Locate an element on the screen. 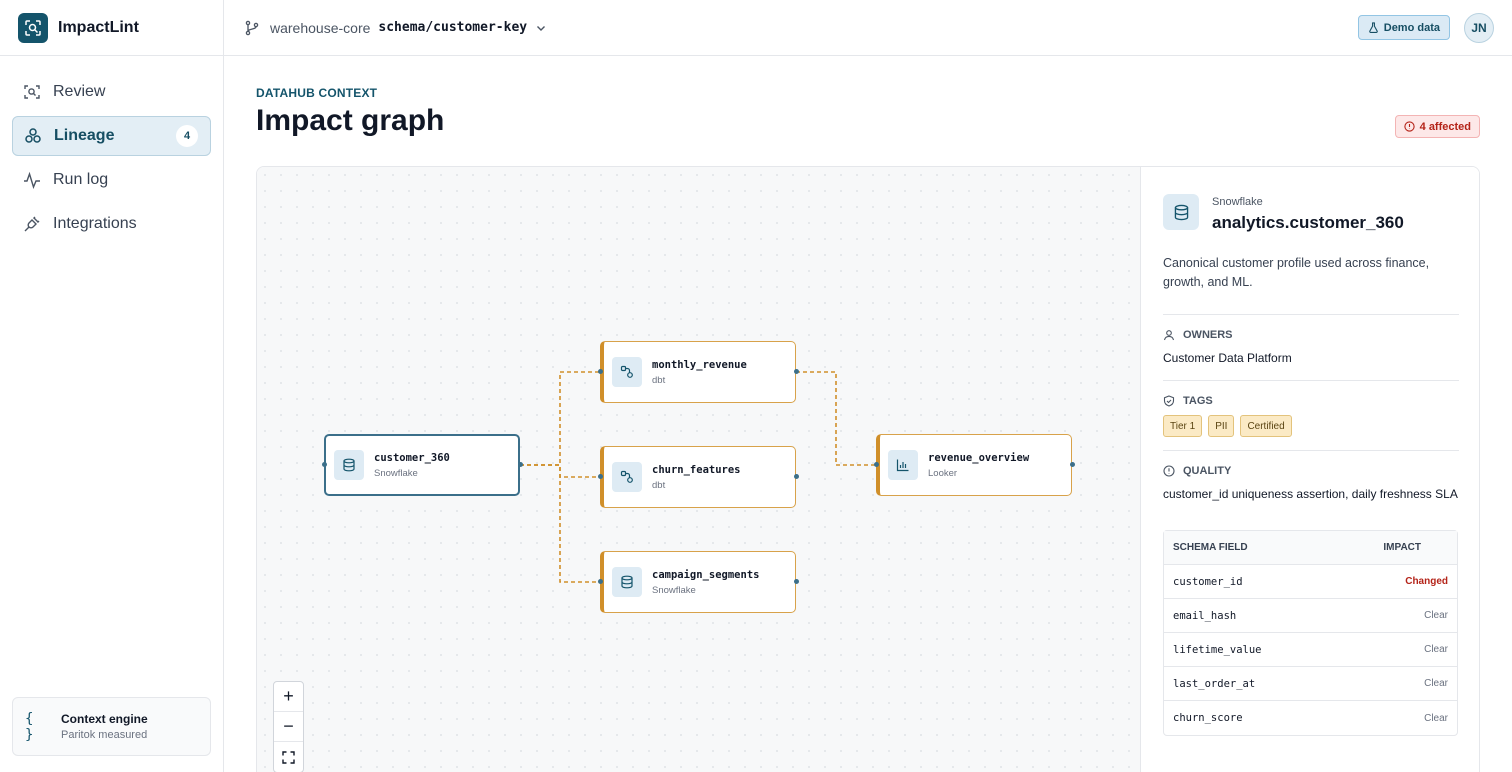  alert-circle-icon is located at coordinates (1409, 126).